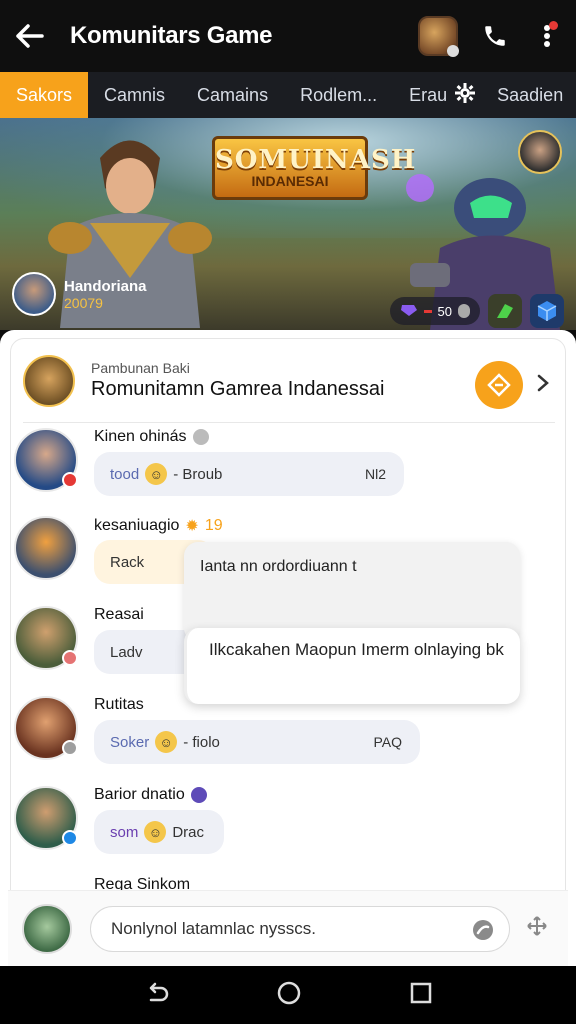  I want to click on page-title: Komunitars Game, so click(171, 35).